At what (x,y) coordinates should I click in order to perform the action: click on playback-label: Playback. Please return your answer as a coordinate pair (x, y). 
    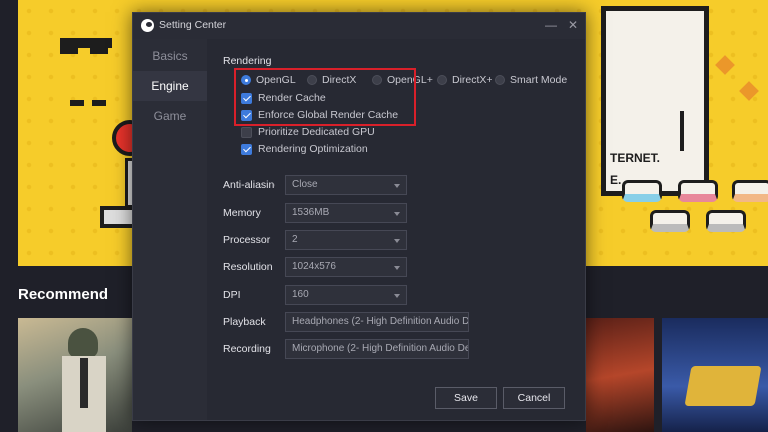
    Looking at the image, I should click on (244, 322).